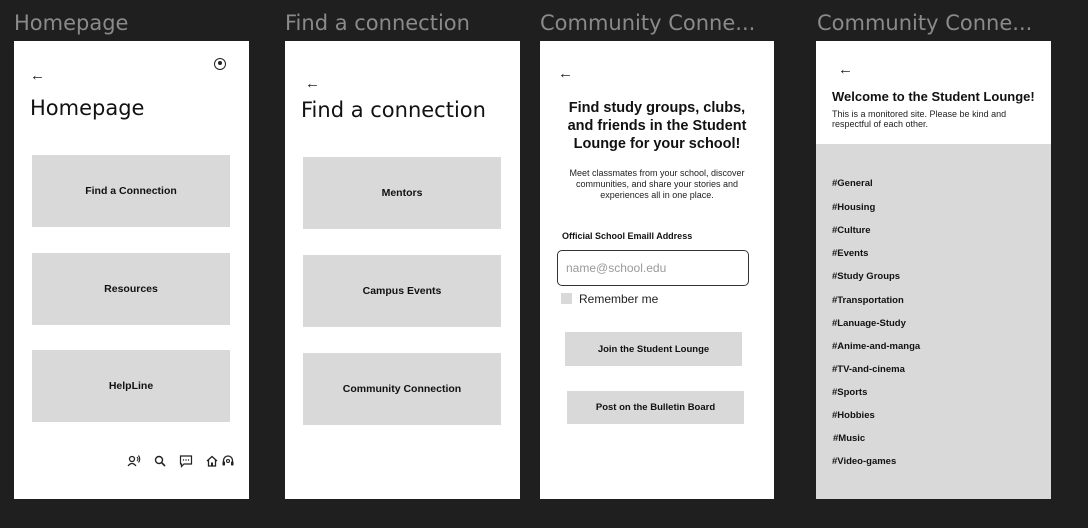 This screenshot has height=528, width=1088. What do you see at coordinates (134, 461) in the screenshot?
I see `voice-icon` at bounding box center [134, 461].